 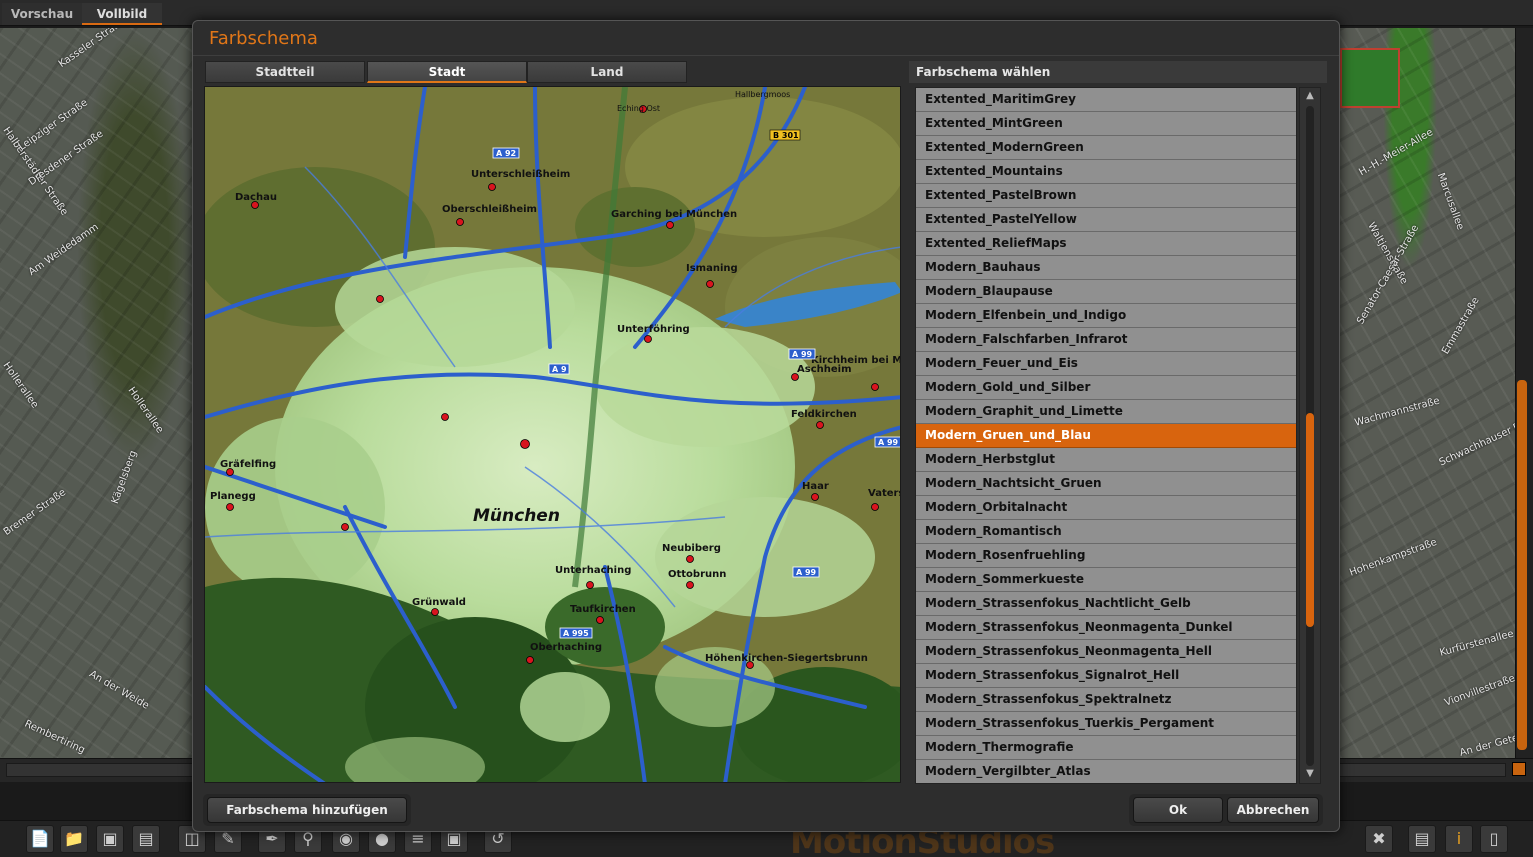 What do you see at coordinates (489, 209) in the screenshot?
I see `map-label: Oberschleißheim` at bounding box center [489, 209].